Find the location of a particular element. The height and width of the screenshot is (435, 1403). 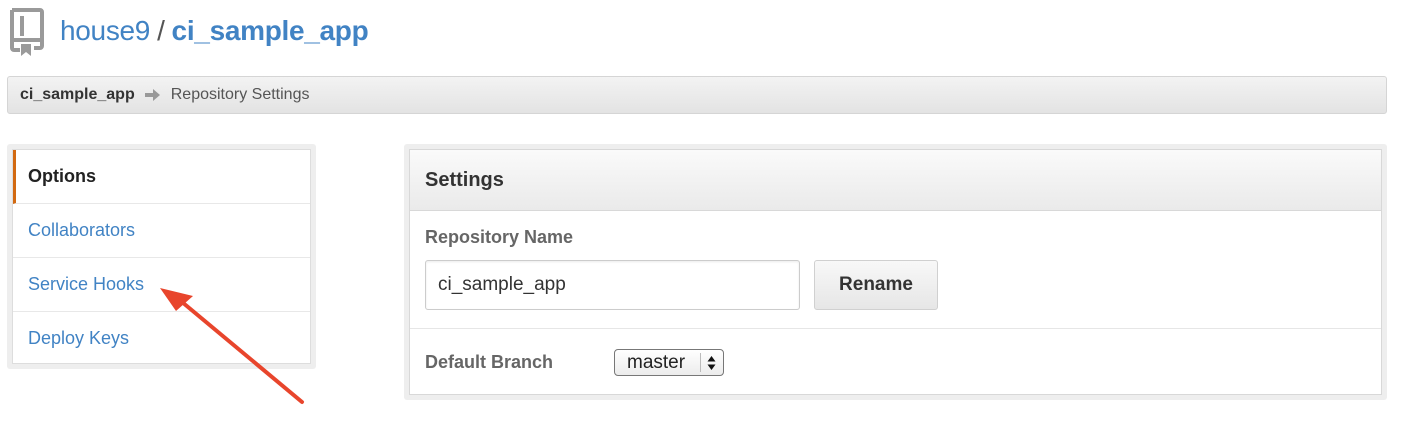

default-branch-value: master is located at coordinates (656, 362).